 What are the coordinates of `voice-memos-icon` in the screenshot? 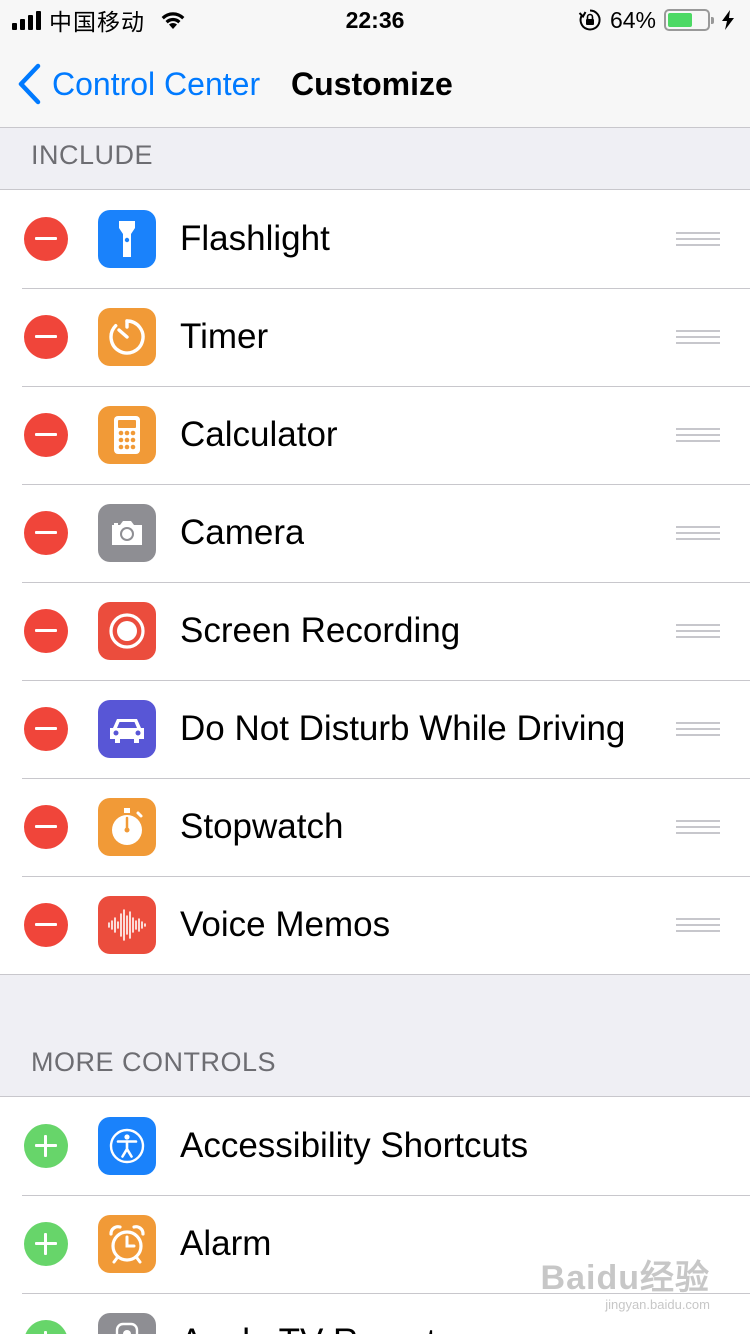 It's located at (127, 925).